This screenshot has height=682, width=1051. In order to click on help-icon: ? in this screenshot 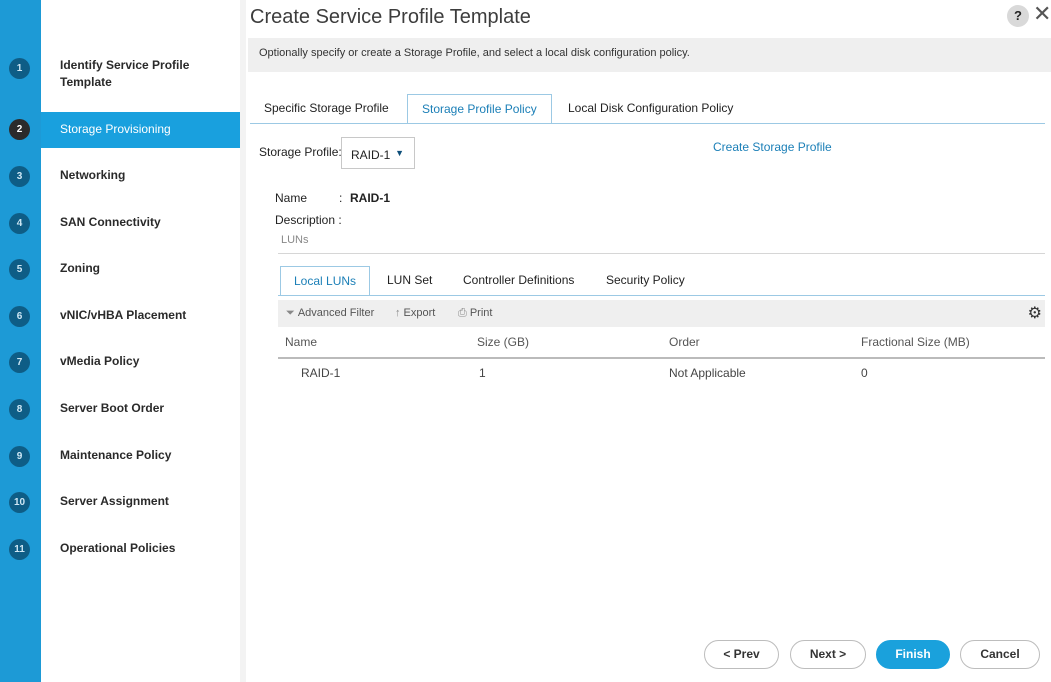, I will do `click(1018, 16)`.